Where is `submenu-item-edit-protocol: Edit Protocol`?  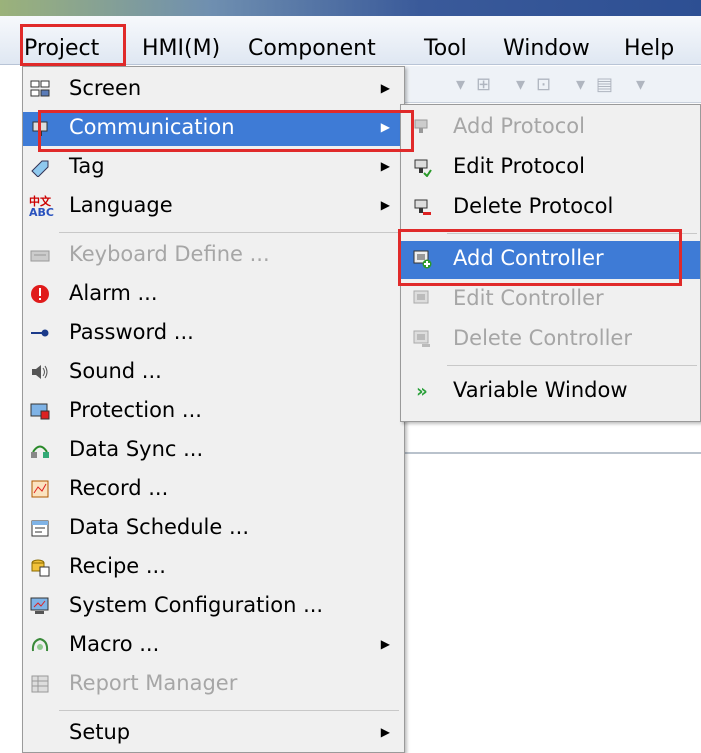
submenu-item-edit-protocol: Edit Protocol is located at coordinates (550, 168).